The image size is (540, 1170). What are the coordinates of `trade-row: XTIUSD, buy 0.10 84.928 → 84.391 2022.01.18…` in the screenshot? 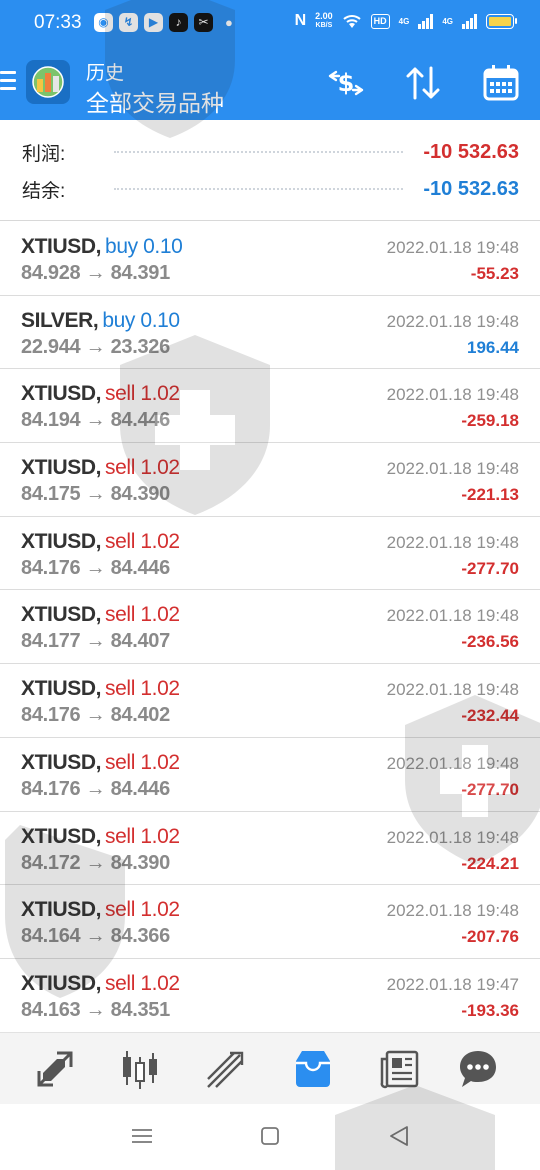 It's located at (270, 259).